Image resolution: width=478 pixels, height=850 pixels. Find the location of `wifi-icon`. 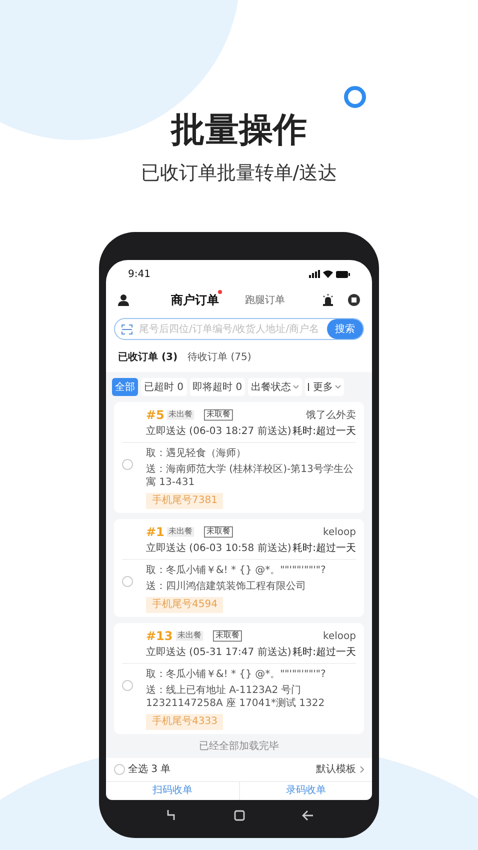

wifi-icon is located at coordinates (328, 274).